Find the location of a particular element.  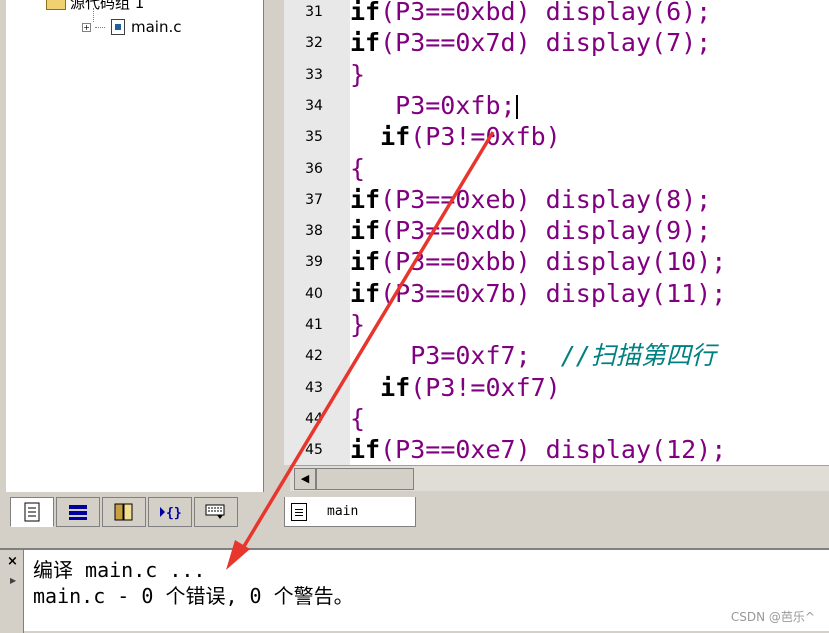

editor-tab-bar: main is located at coordinates (556, 514).